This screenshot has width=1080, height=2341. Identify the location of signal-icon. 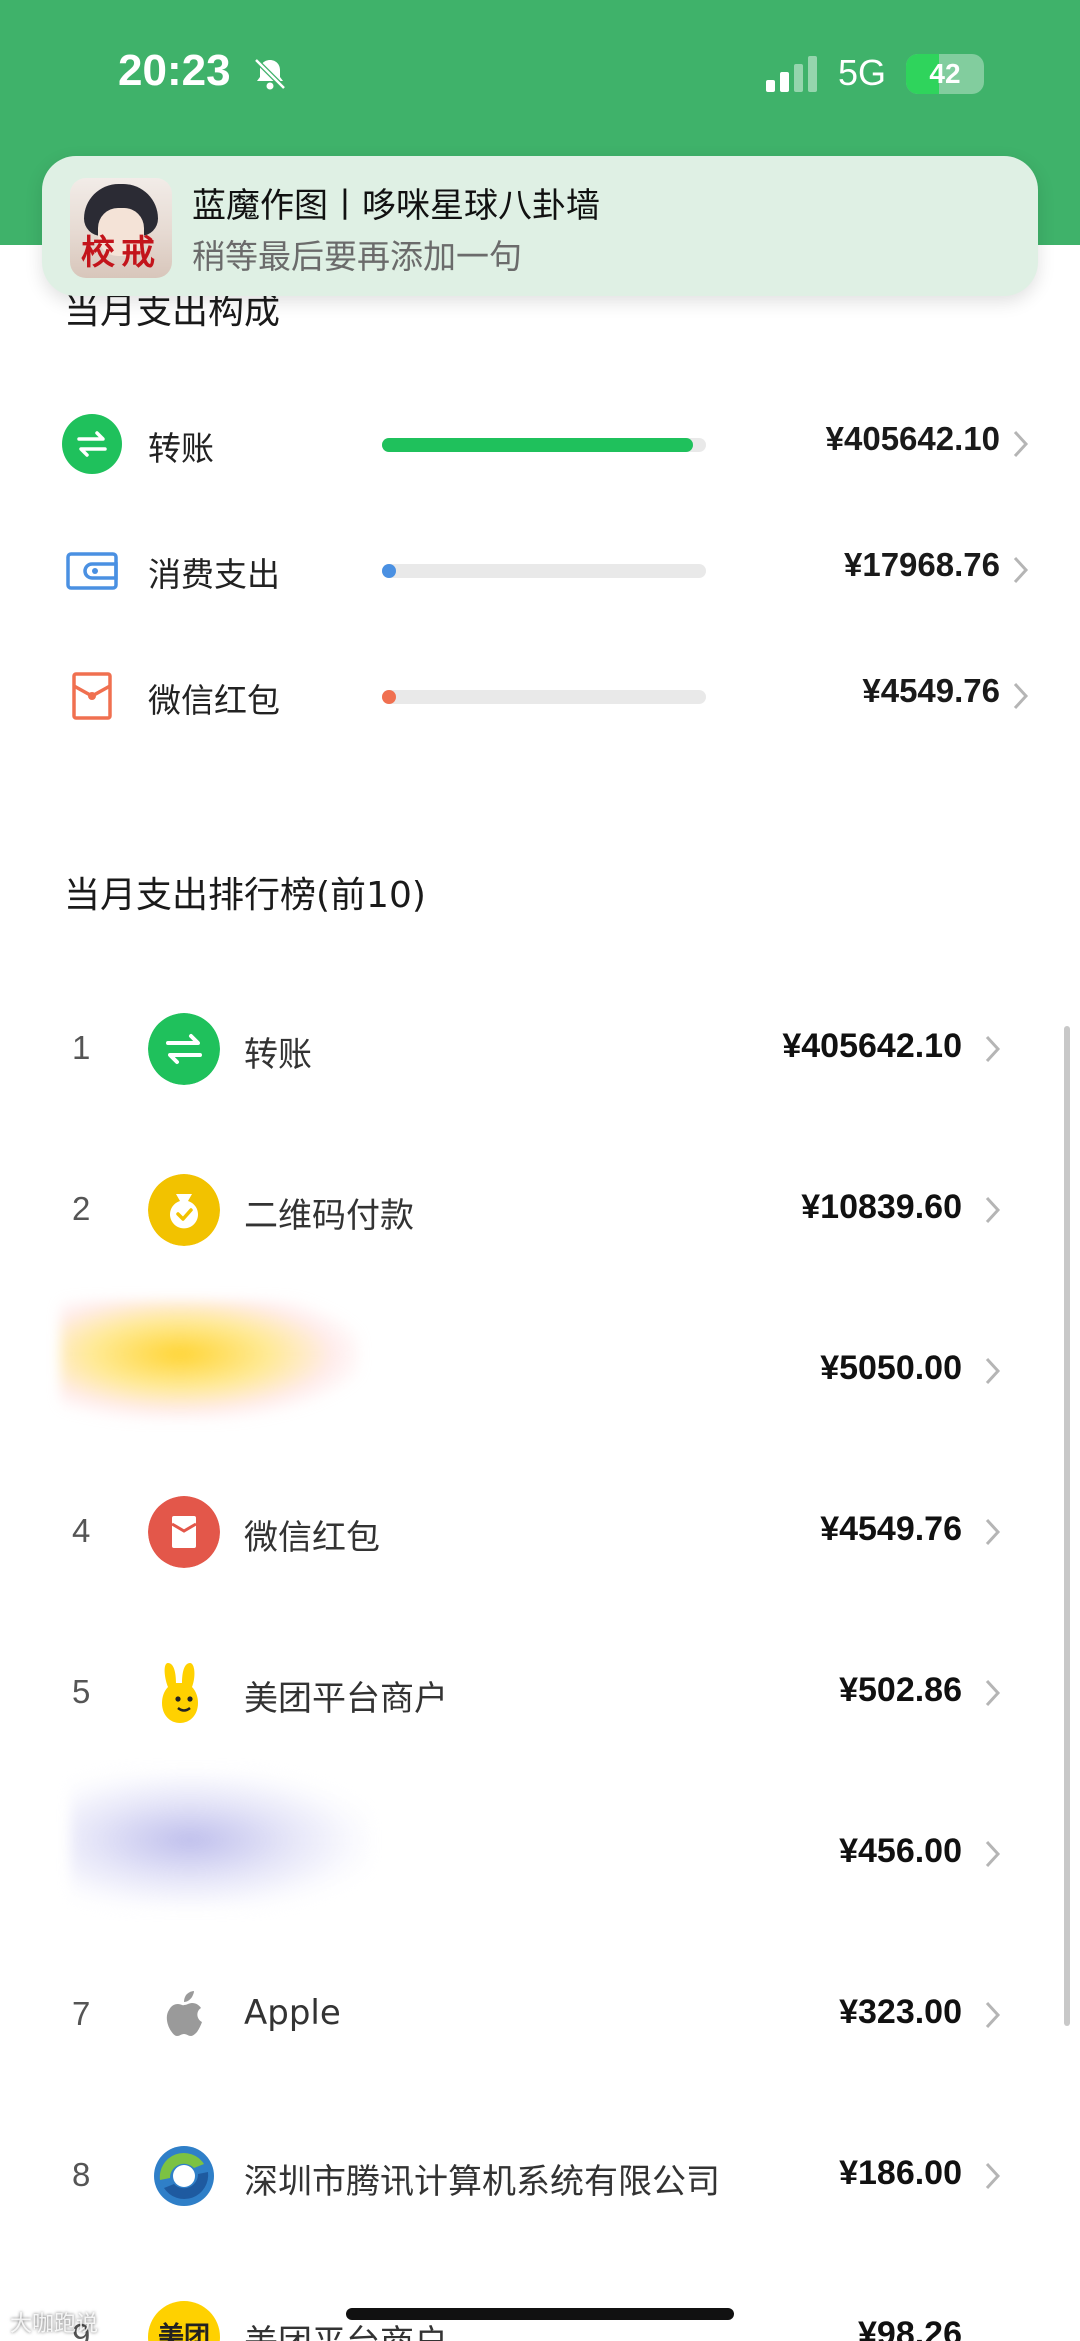
(791, 74).